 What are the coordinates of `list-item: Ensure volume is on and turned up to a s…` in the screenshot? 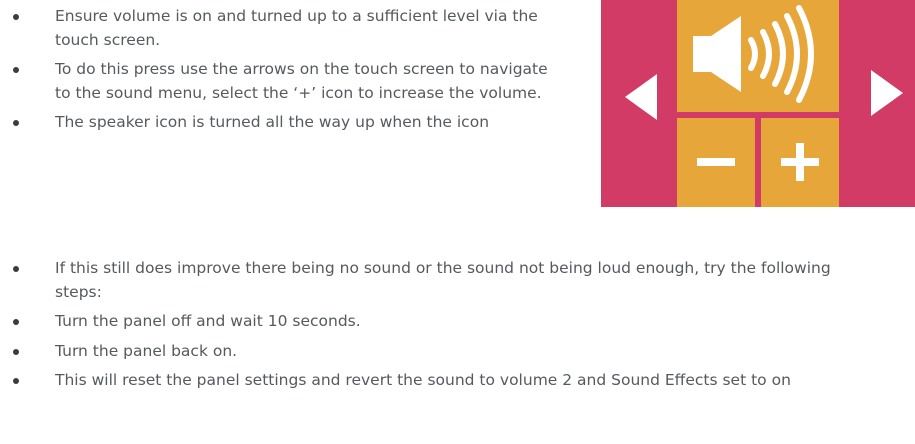 It's located at (280, 28).